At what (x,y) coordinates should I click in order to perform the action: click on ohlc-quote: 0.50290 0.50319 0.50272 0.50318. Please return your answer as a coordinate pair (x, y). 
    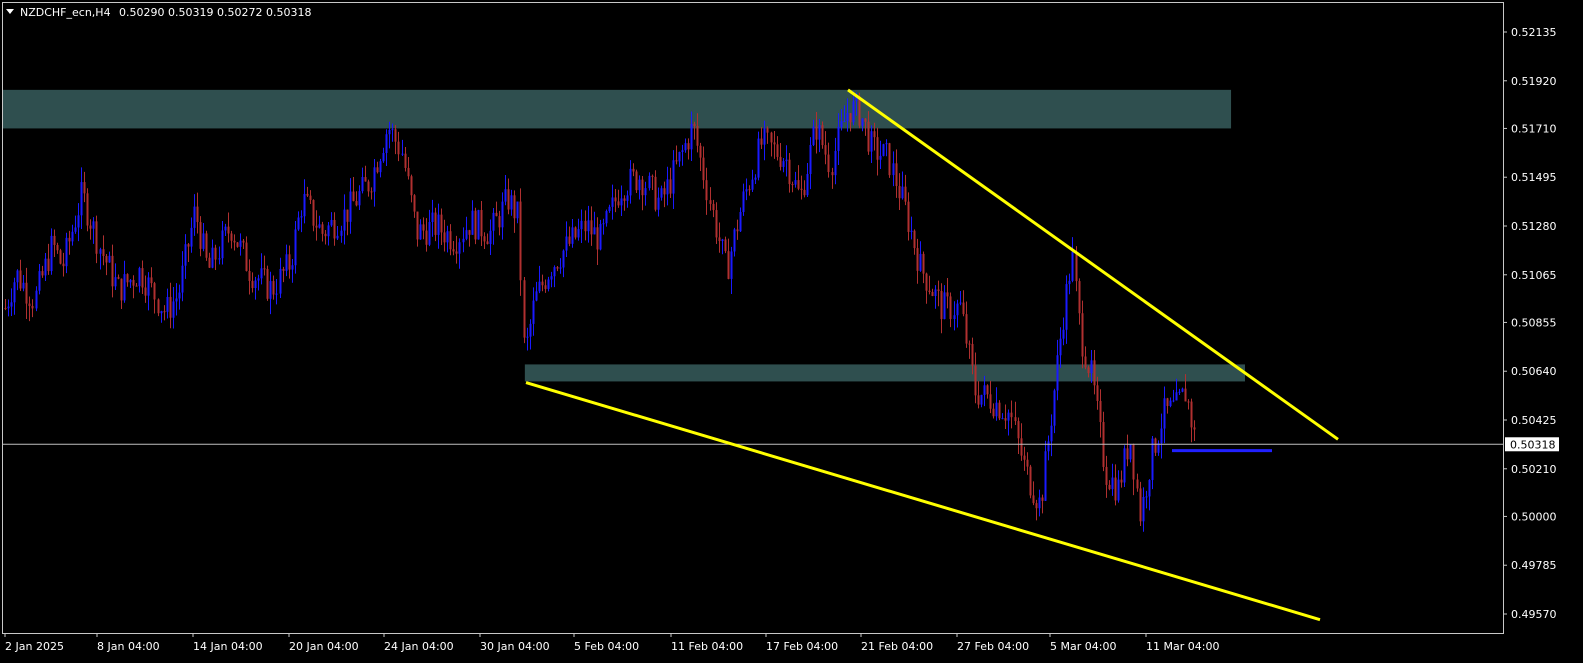
    Looking at the image, I should click on (215, 12).